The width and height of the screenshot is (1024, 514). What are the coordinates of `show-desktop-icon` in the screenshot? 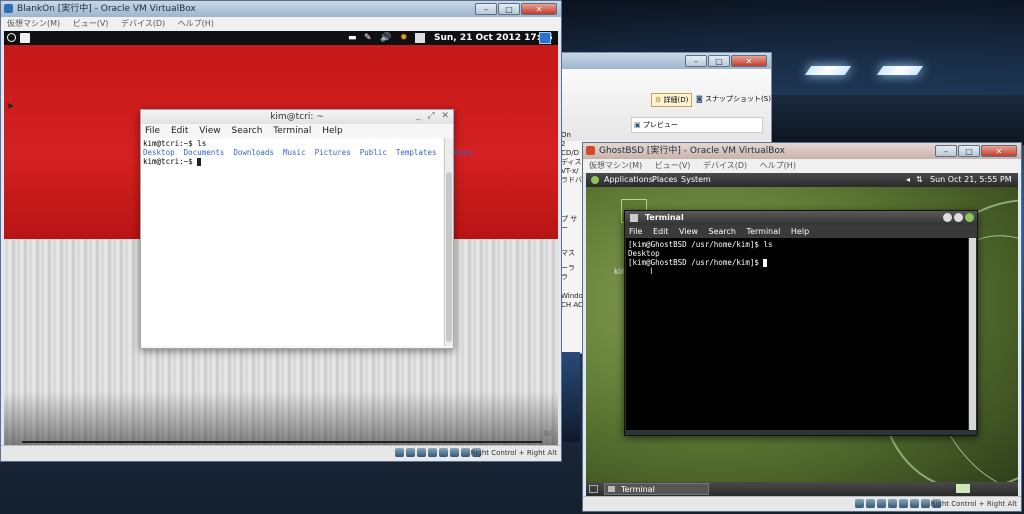 It's located at (593, 489).